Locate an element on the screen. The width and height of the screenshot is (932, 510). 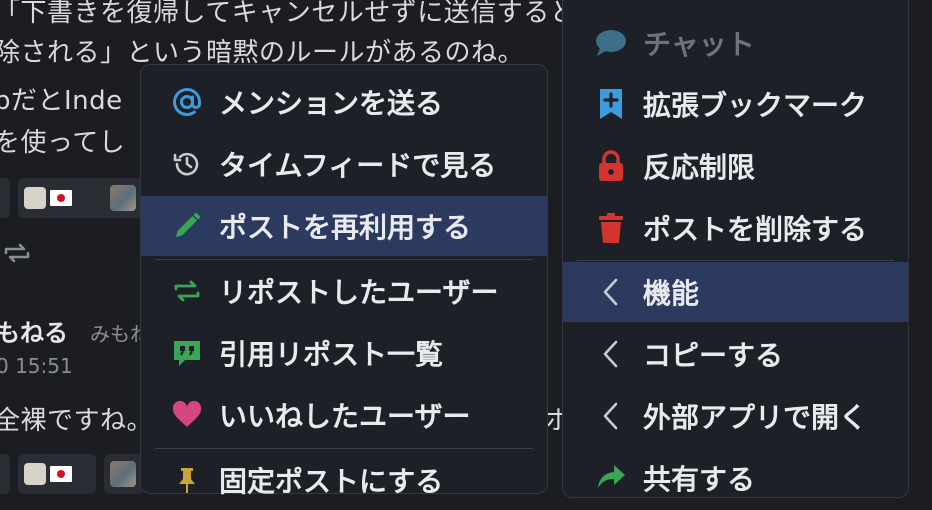
history-icon is located at coordinates (187, 164).